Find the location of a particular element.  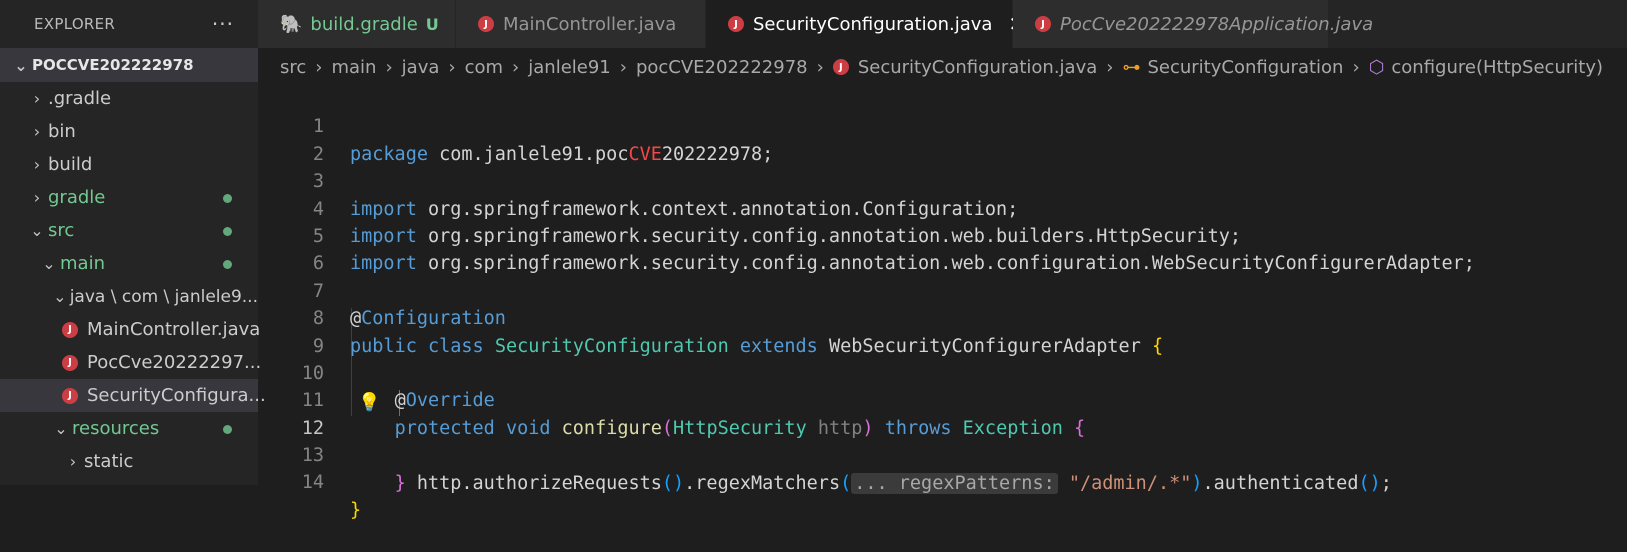

code-line: 1 package com.janlele91.pocCVE202222978; is located at coordinates (942, 125).